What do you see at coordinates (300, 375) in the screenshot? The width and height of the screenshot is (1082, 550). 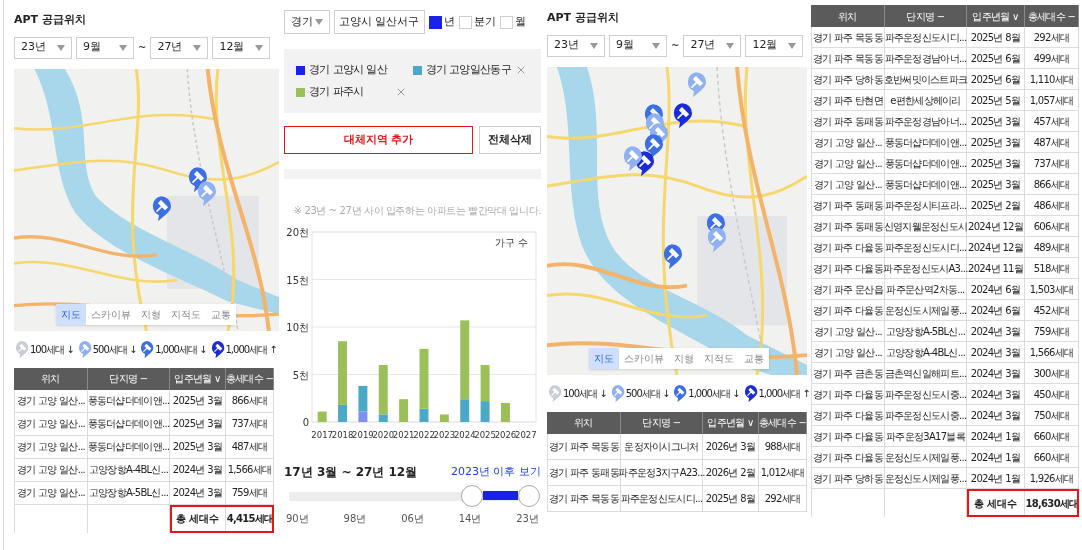 I see `y-tick-label: 5천` at bounding box center [300, 375].